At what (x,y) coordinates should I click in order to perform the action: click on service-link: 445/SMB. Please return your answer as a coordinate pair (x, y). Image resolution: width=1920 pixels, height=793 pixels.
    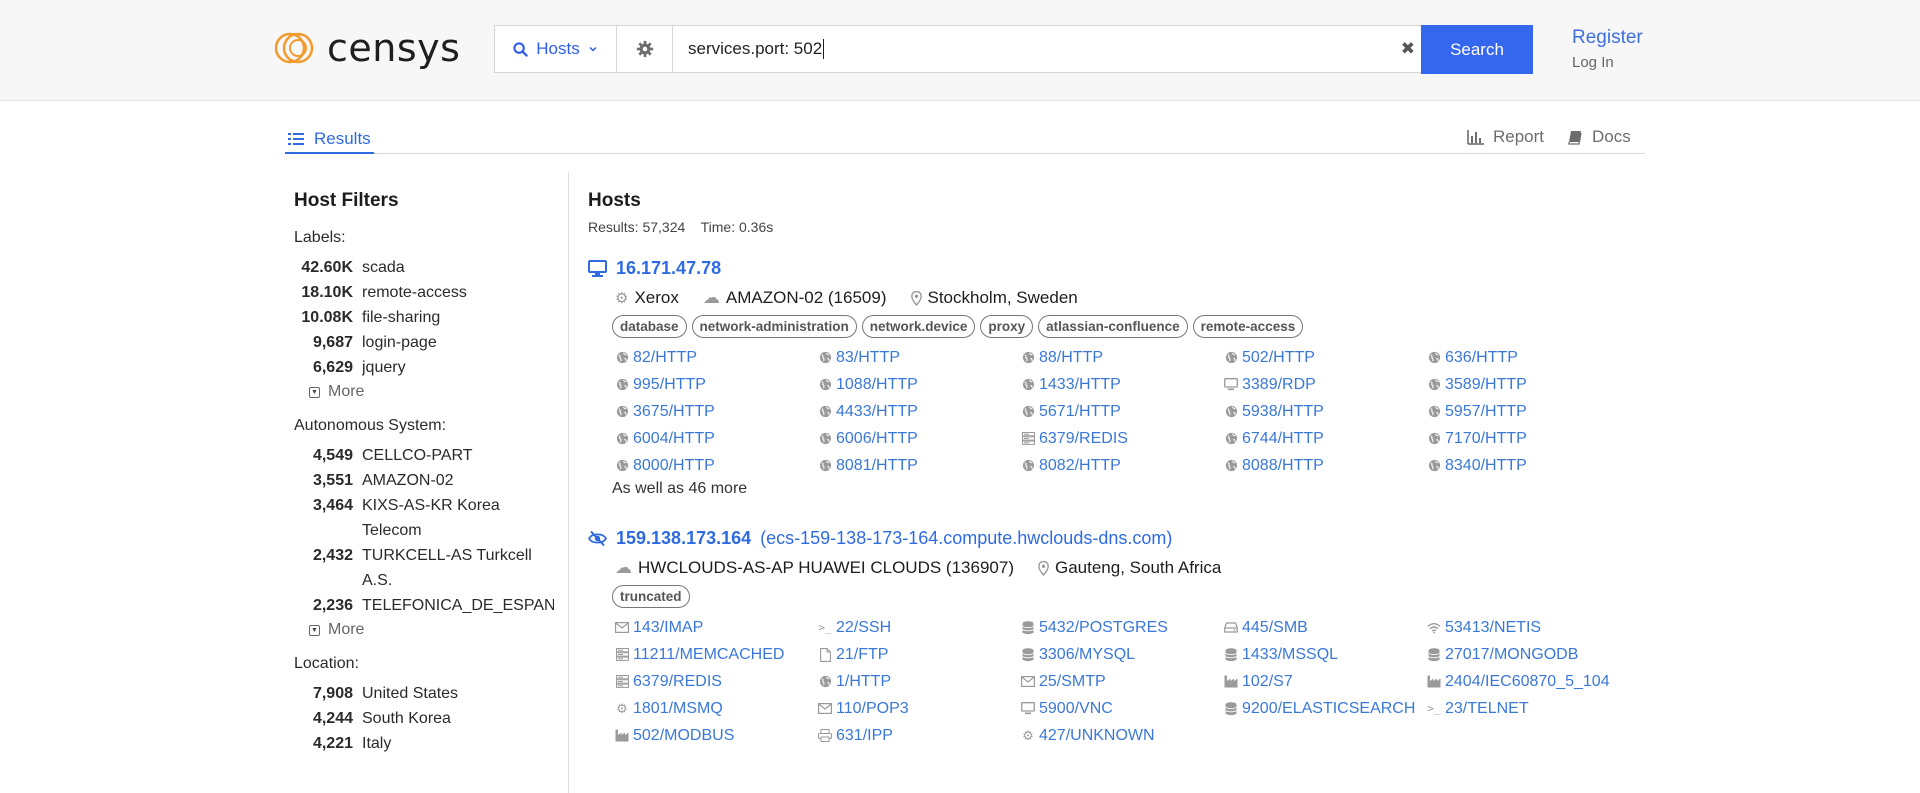
    Looking at the image, I should click on (1325, 627).